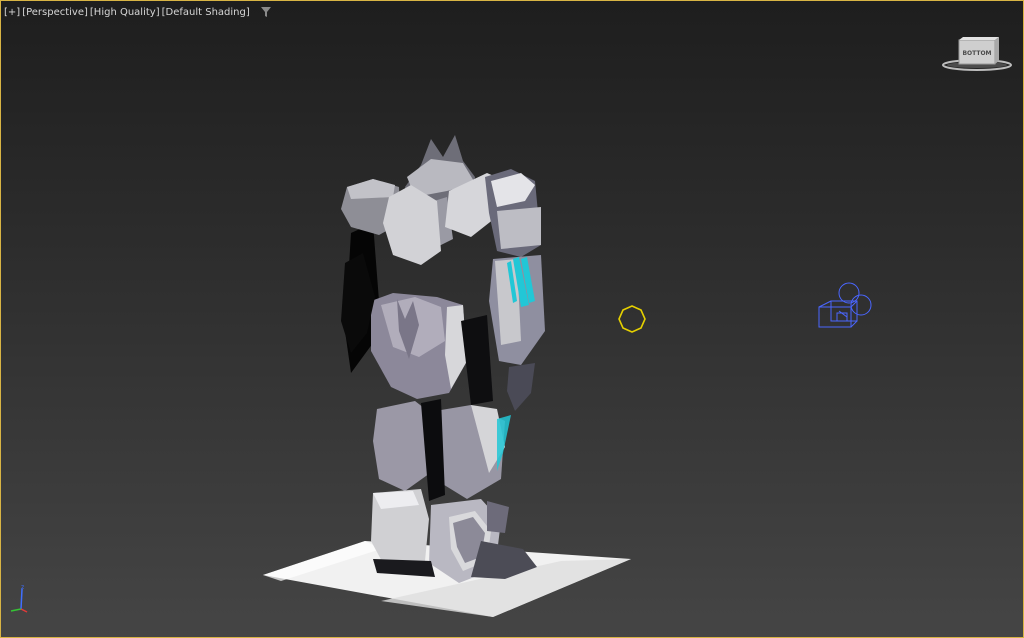  What do you see at coordinates (19, 598) in the screenshot?
I see `axis-tripod-icon: z` at bounding box center [19, 598].